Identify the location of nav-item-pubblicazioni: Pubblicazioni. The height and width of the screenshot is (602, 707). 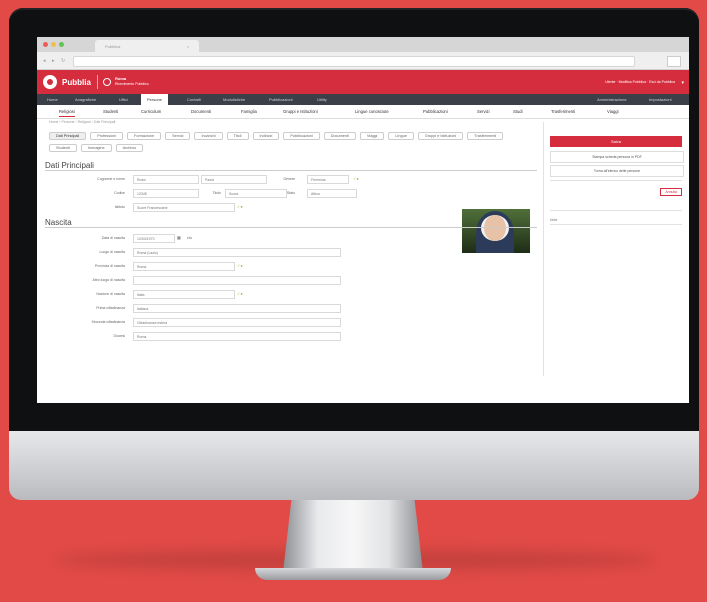
(281, 99).